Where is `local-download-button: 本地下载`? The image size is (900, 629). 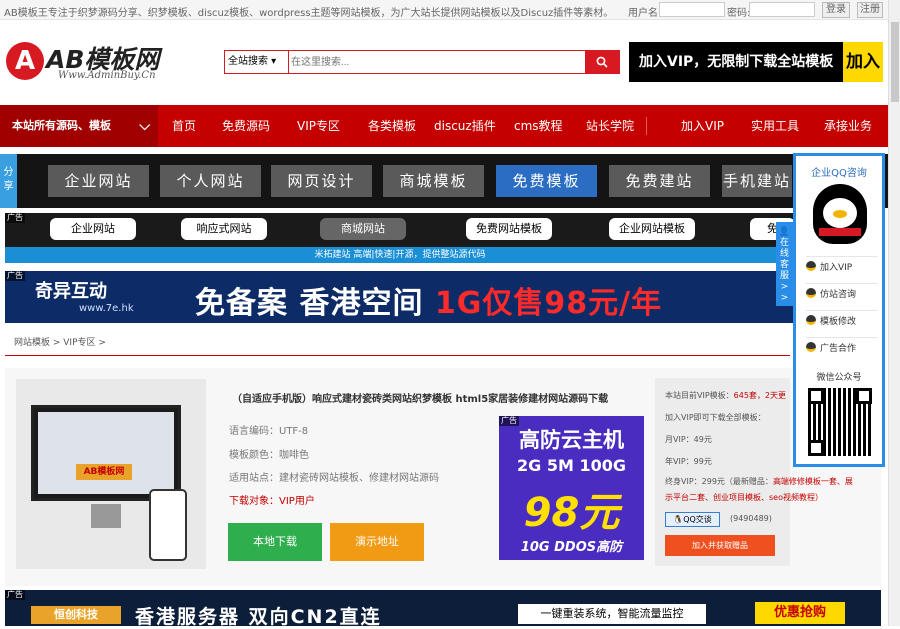 local-download-button: 本地下载 is located at coordinates (275, 542).